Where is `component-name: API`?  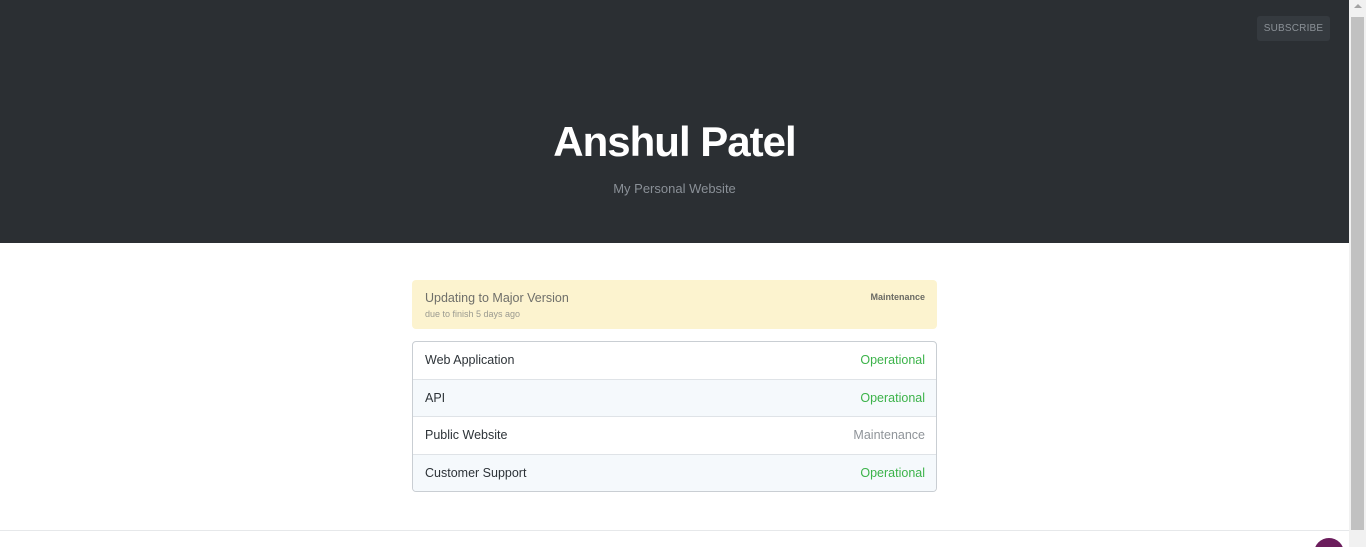
component-name: API is located at coordinates (435, 397).